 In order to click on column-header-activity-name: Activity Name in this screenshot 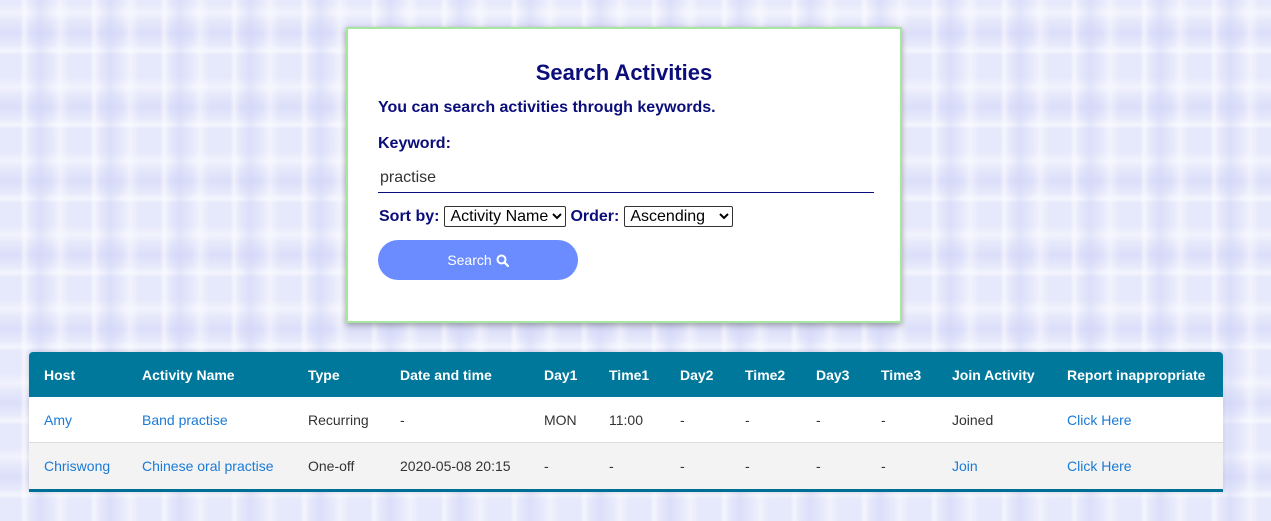, I will do `click(188, 374)`.